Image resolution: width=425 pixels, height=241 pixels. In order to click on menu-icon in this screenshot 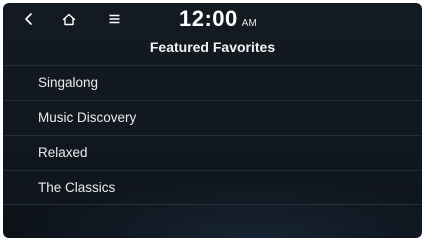, I will do `click(114, 19)`.